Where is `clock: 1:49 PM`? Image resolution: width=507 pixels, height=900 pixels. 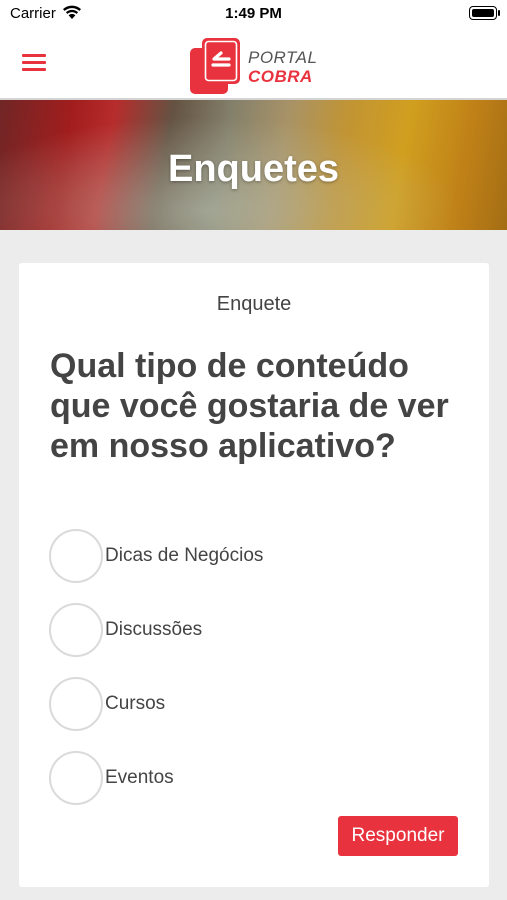
clock: 1:49 PM is located at coordinates (253, 13).